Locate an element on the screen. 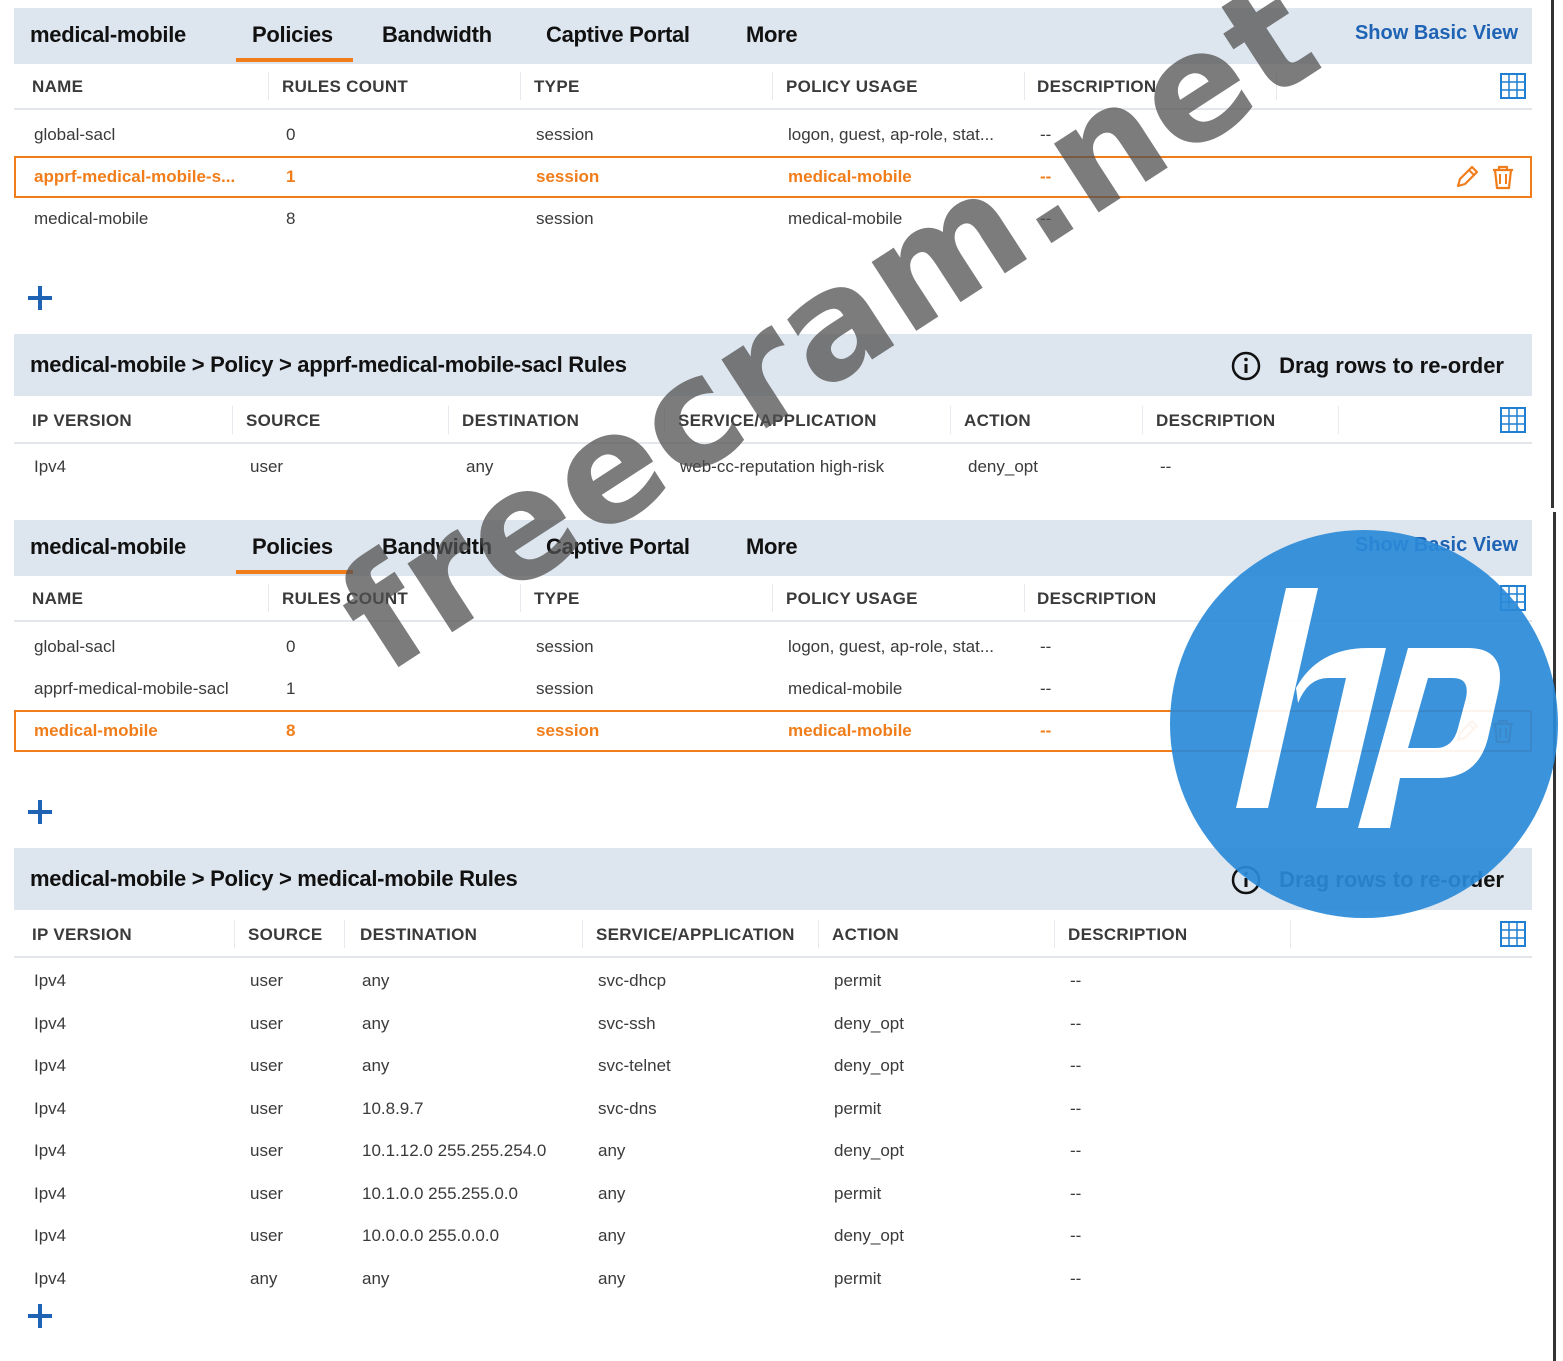 This screenshot has height=1361, width=1563. rule-destination: 10.1.12.0 255.255.254.0 is located at coordinates (454, 1150).